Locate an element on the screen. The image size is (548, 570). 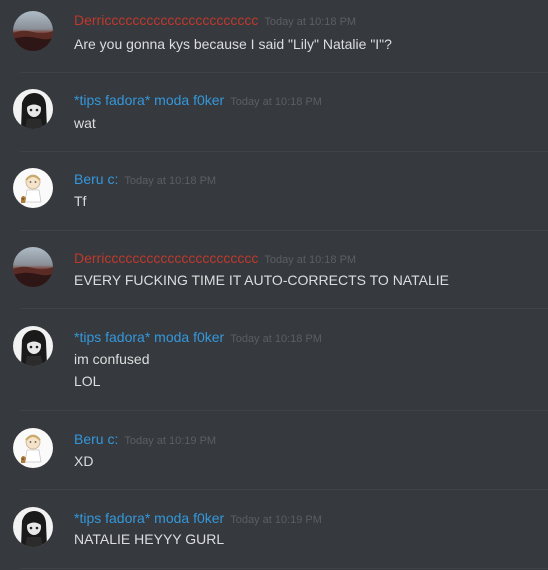
message-text: wat is located at coordinates (85, 123).